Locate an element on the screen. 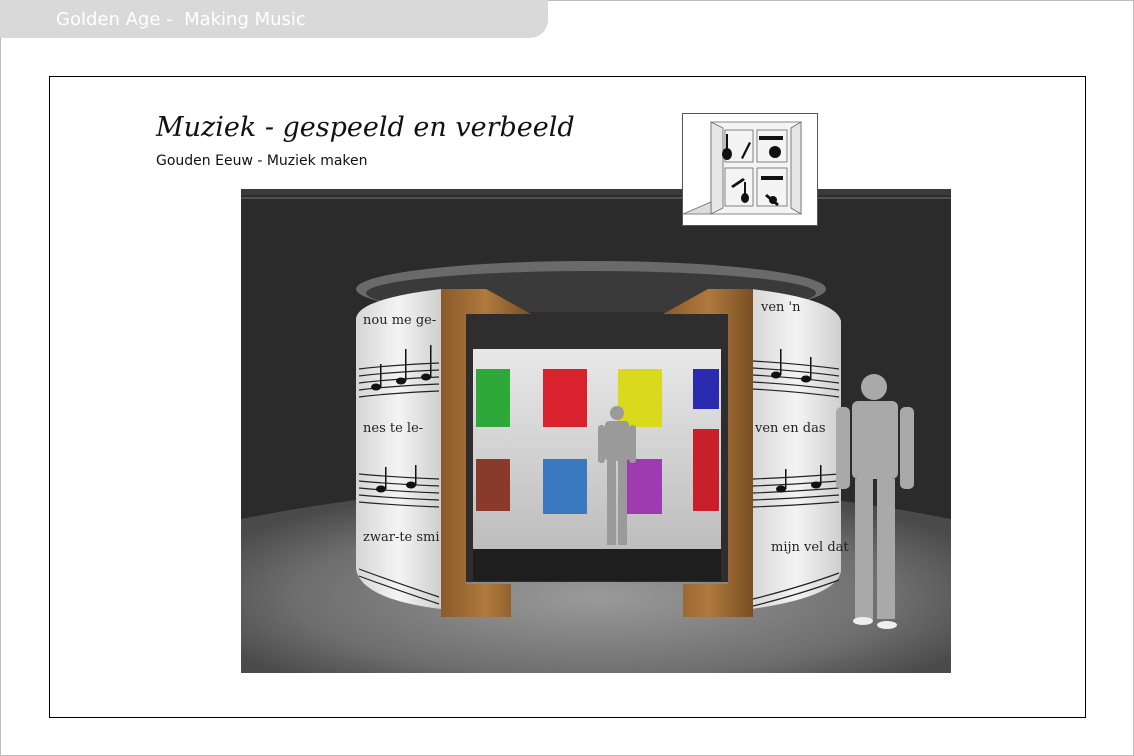 The height and width of the screenshot is (756, 1134). panel-red is located at coordinates (565, 398).